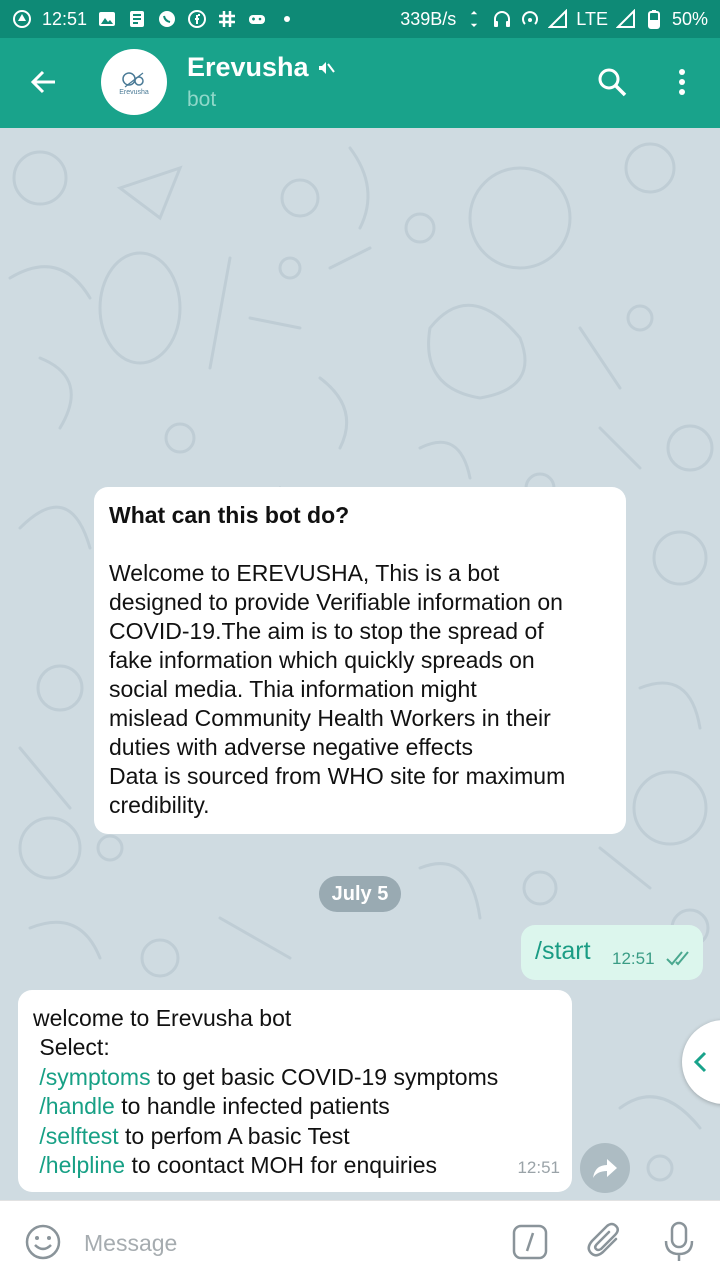 Image resolution: width=720 pixels, height=1281 pixels. I want to click on outgoing-message: /start 12:51, so click(612, 952).